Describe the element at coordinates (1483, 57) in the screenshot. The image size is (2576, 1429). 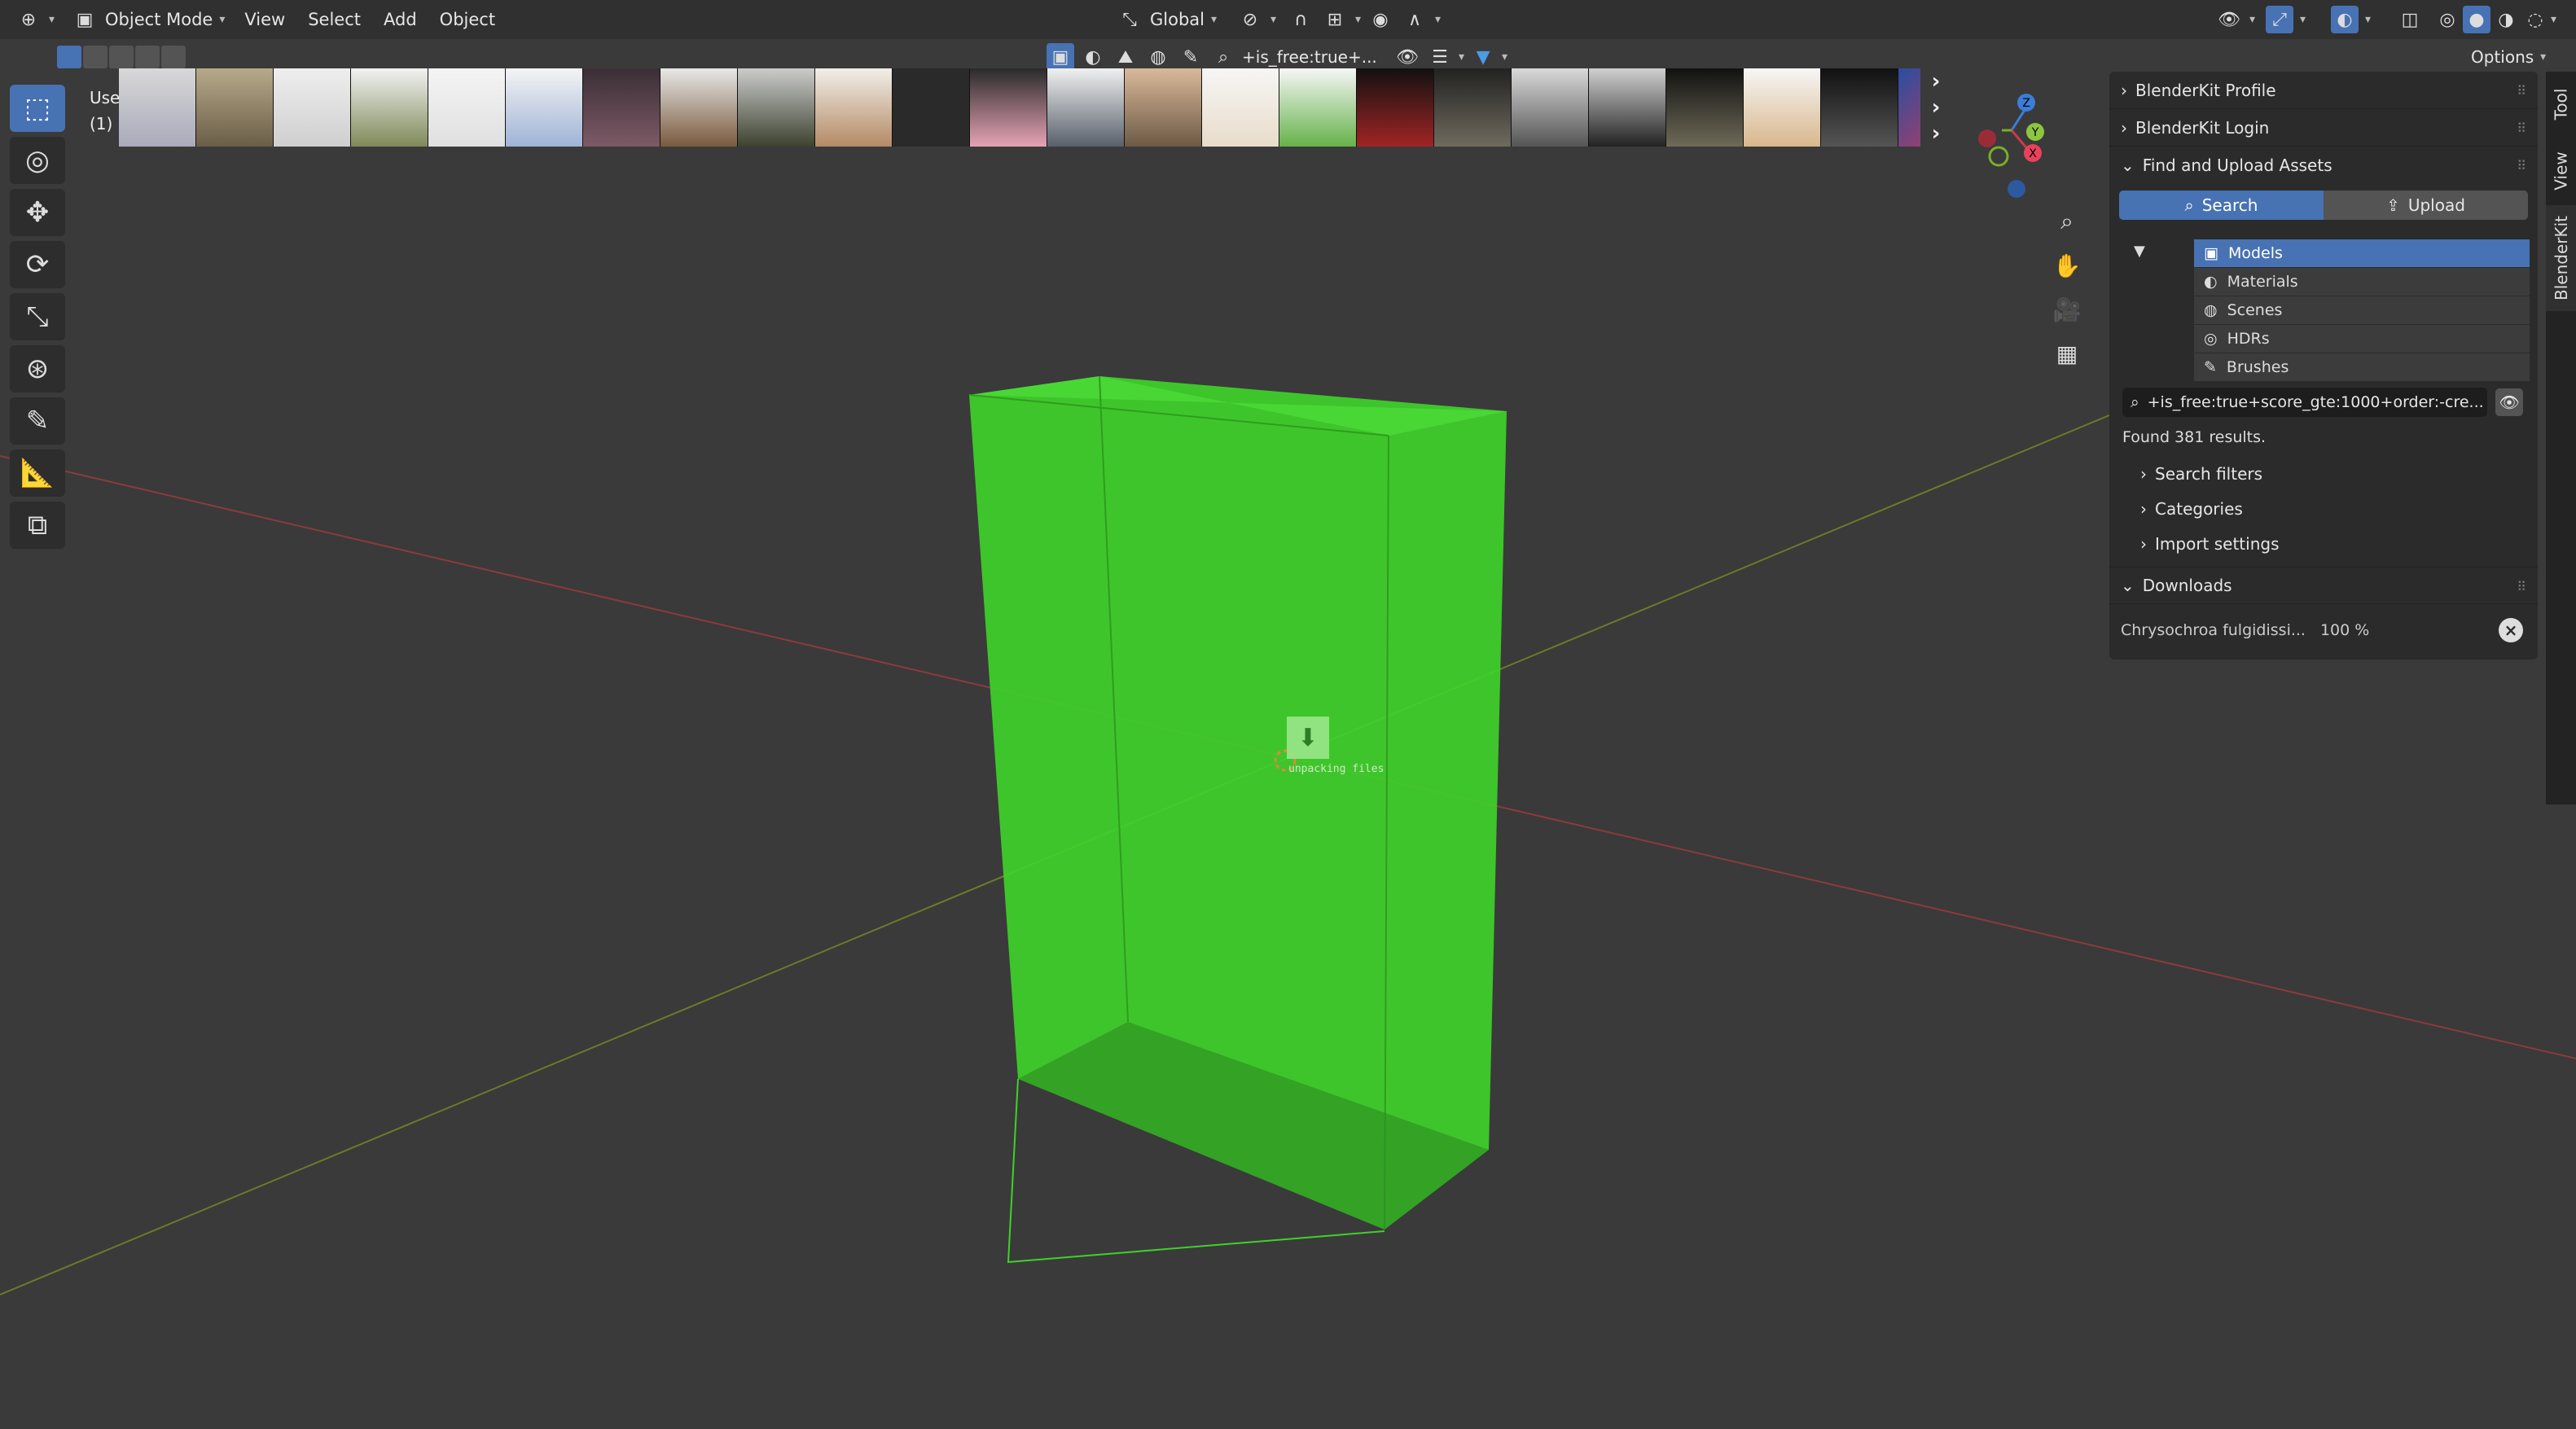
I see `filter-icon: ▼` at that location.